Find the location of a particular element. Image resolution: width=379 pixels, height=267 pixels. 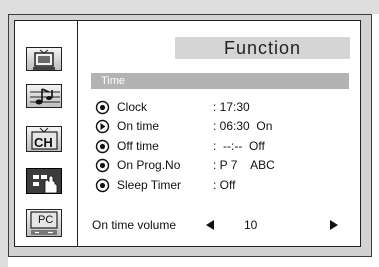

channel-icon: CH is located at coordinates (44, 139).